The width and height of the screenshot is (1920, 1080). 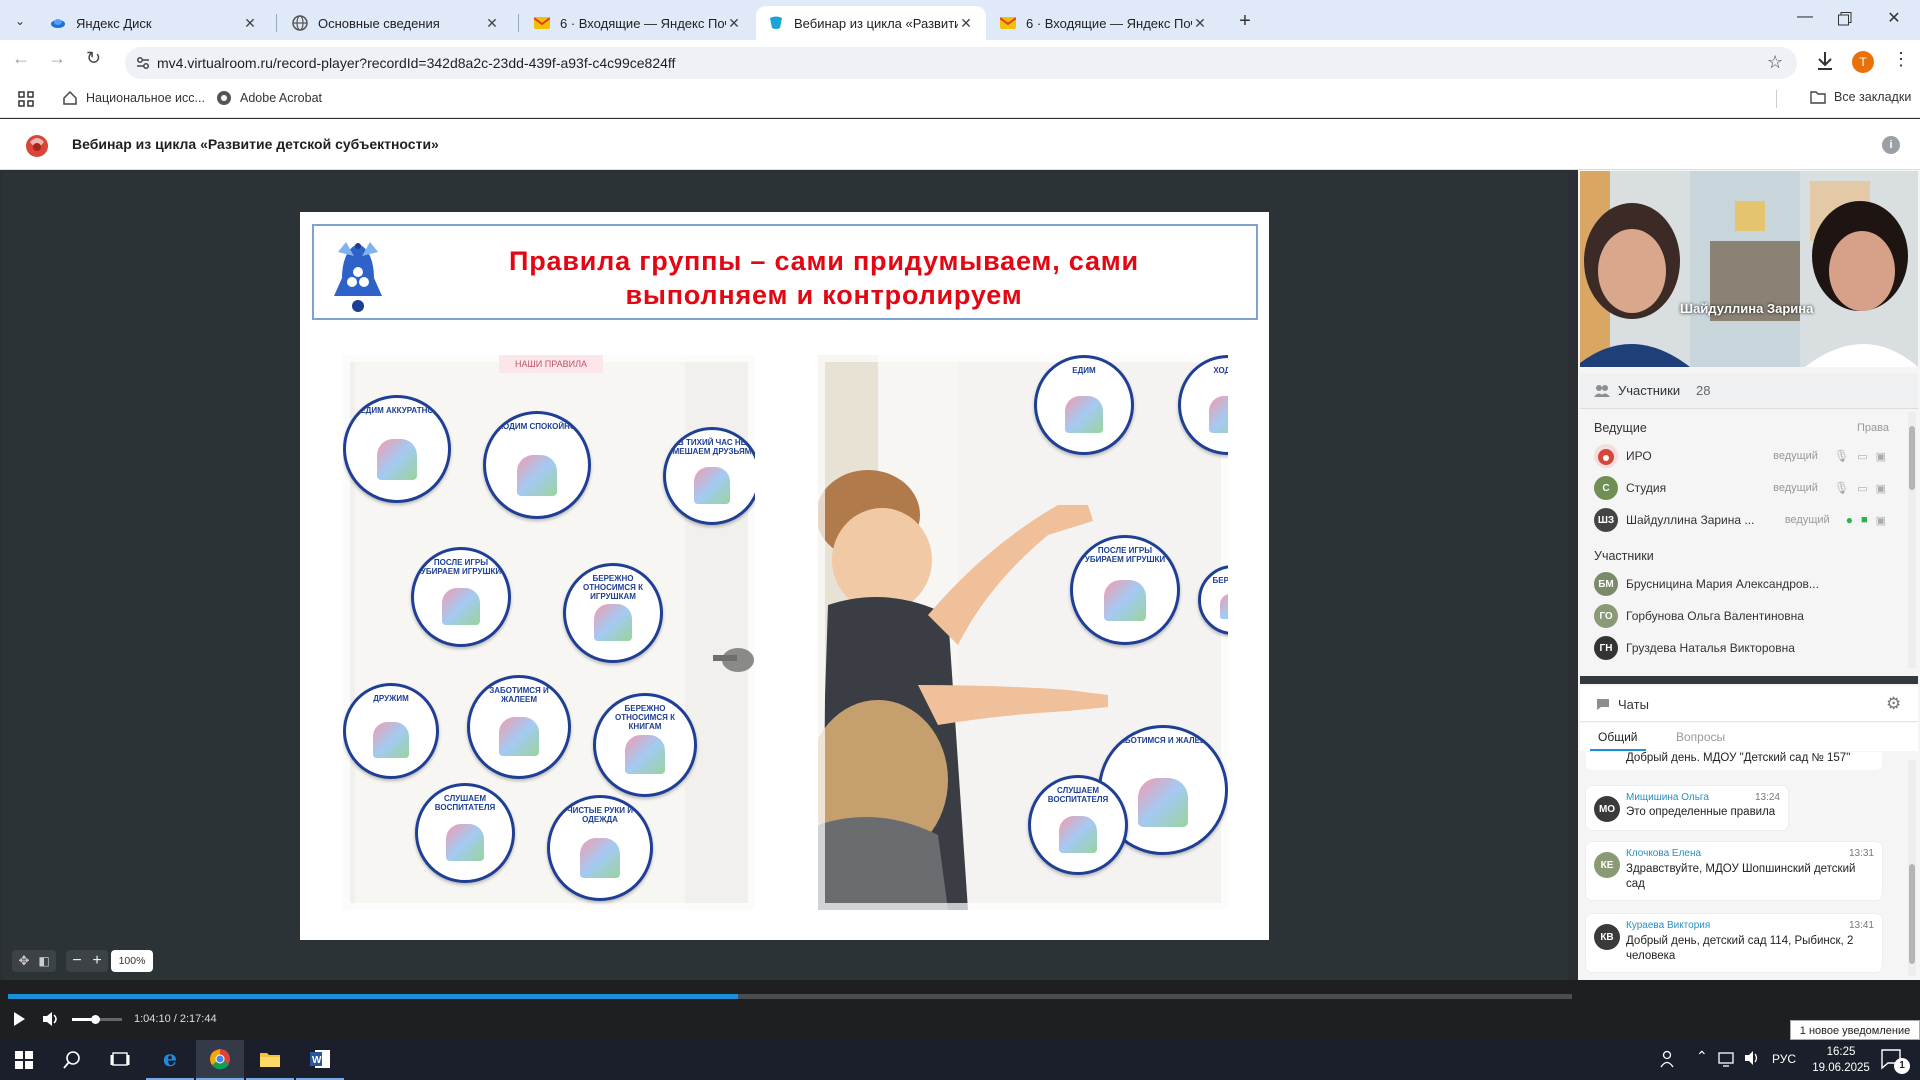 I want to click on host-row: ИРО ведущий 🎙 ▭ ▣, so click(x=1740, y=456).